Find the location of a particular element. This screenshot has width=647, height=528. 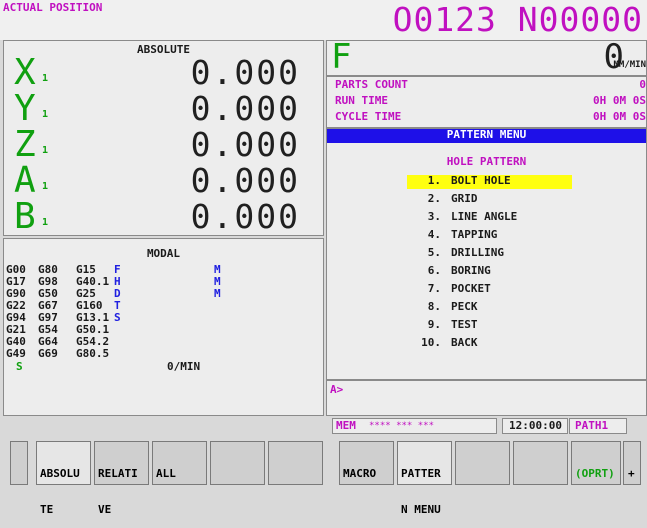

status-dots: **** *** *** is located at coordinates (402, 426).